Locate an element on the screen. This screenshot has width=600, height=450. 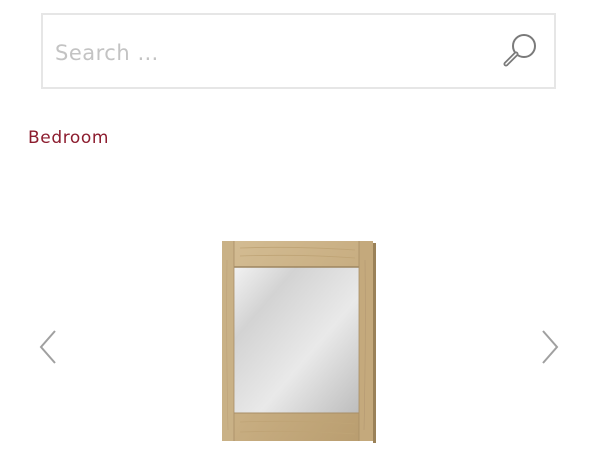
chevron-right-icon is located at coordinates (550, 347).